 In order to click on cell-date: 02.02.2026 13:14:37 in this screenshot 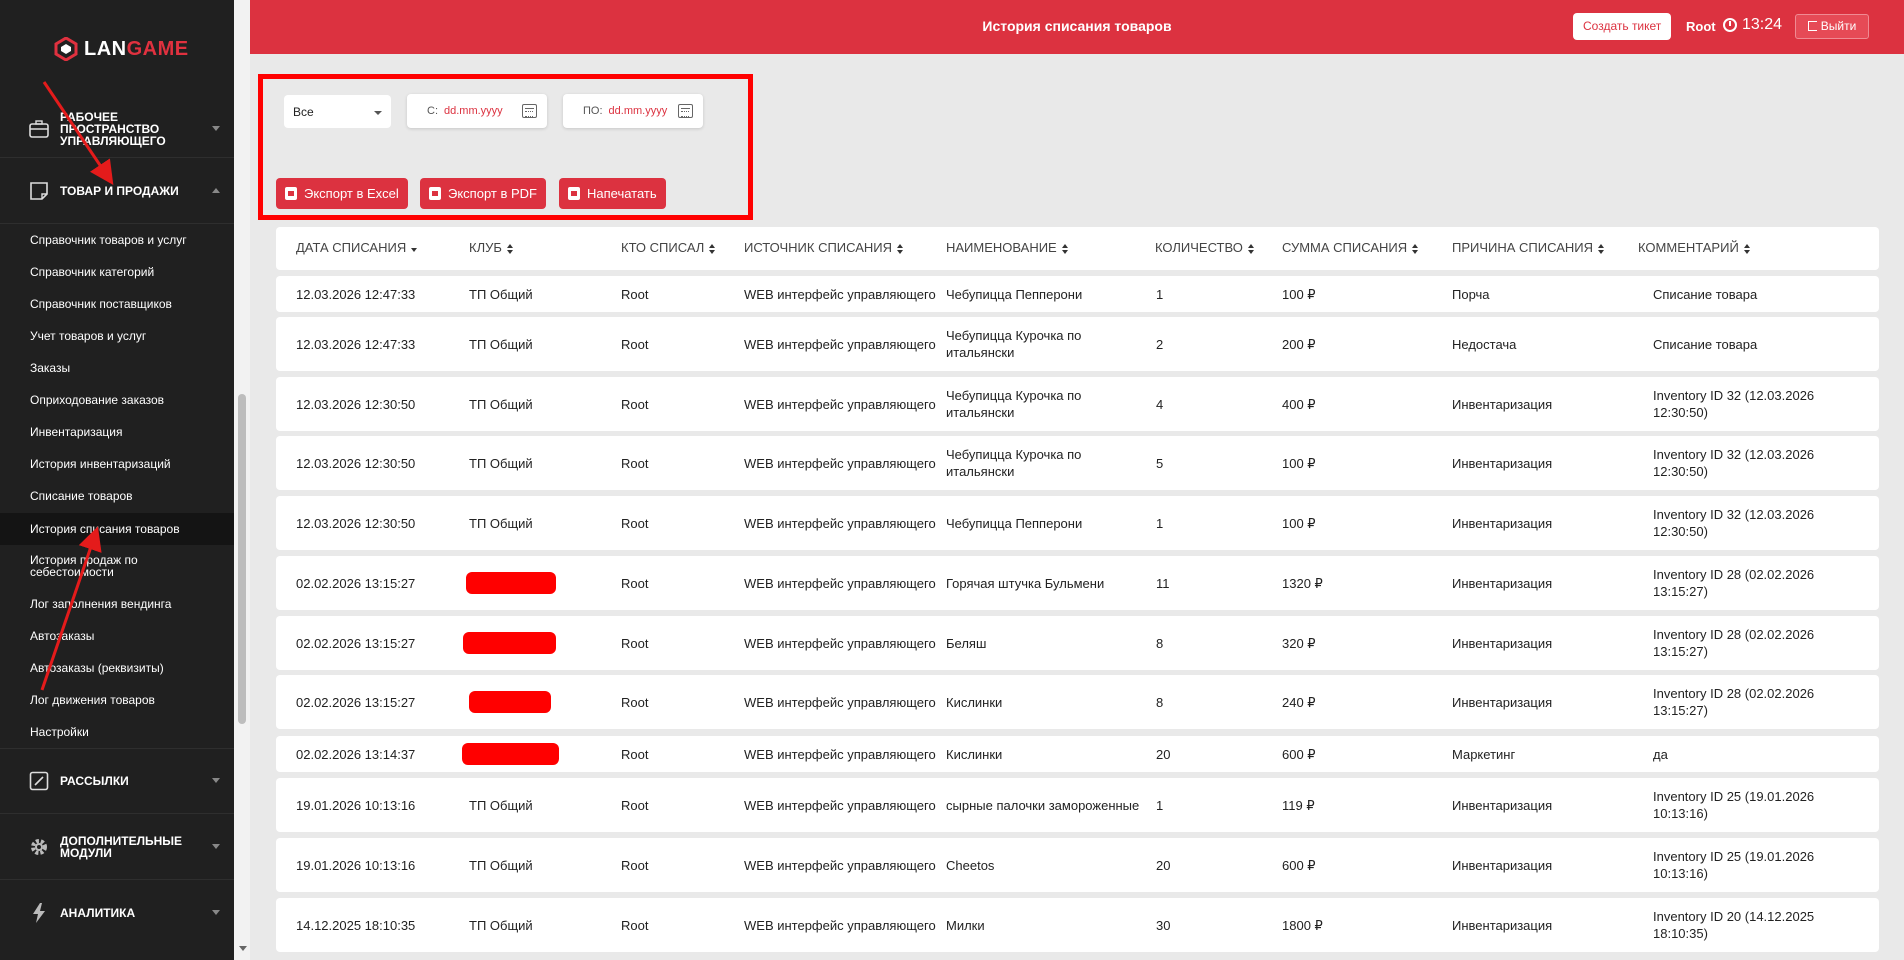, I will do `click(356, 754)`.